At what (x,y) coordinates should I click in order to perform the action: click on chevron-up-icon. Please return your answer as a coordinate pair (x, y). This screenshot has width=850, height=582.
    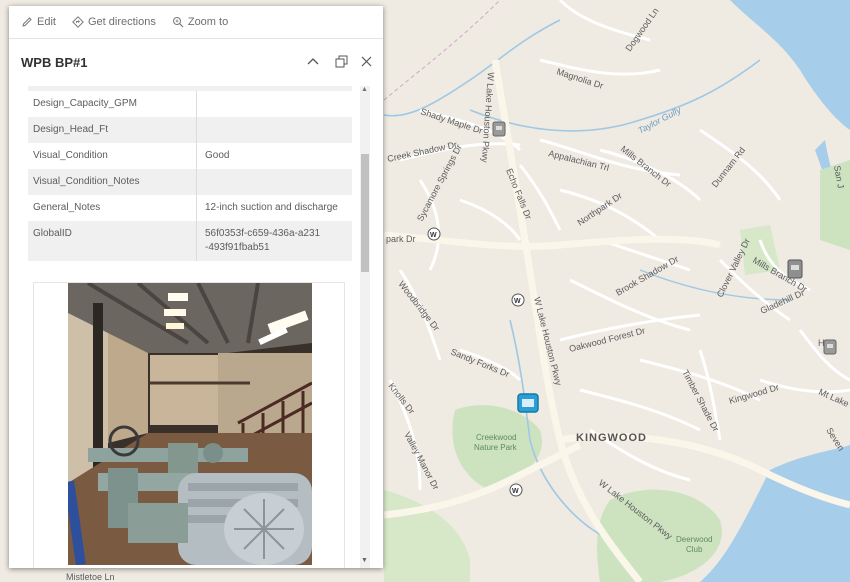
    Looking at the image, I should click on (313, 61).